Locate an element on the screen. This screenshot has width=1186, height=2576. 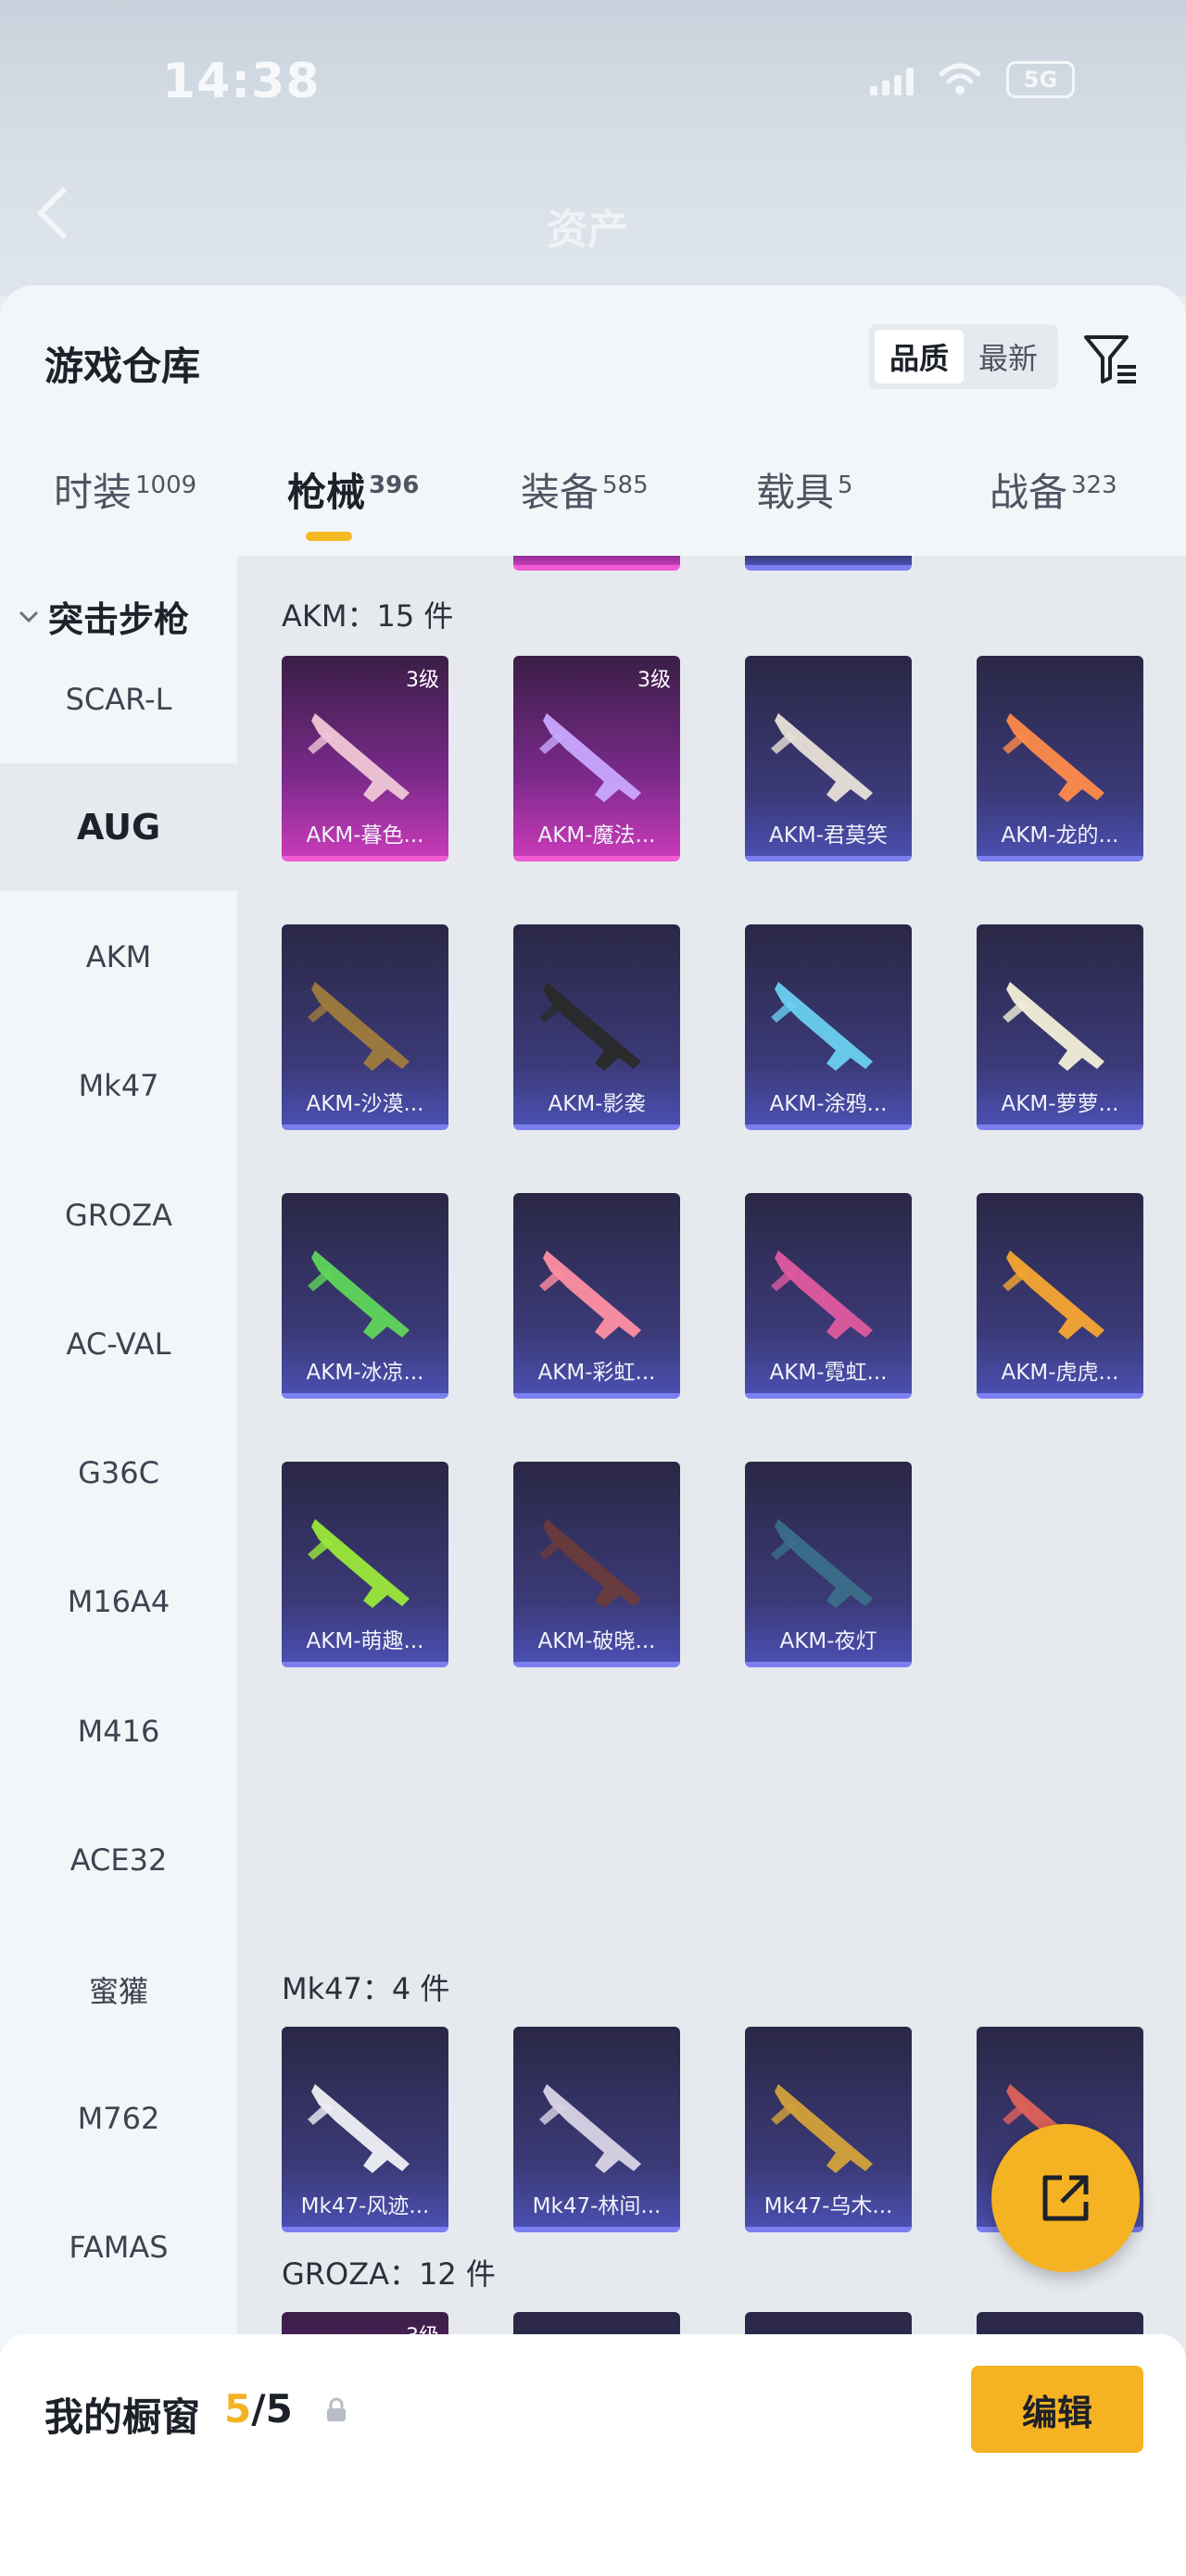
sidebar-item-m762: M762 is located at coordinates (118, 2118).